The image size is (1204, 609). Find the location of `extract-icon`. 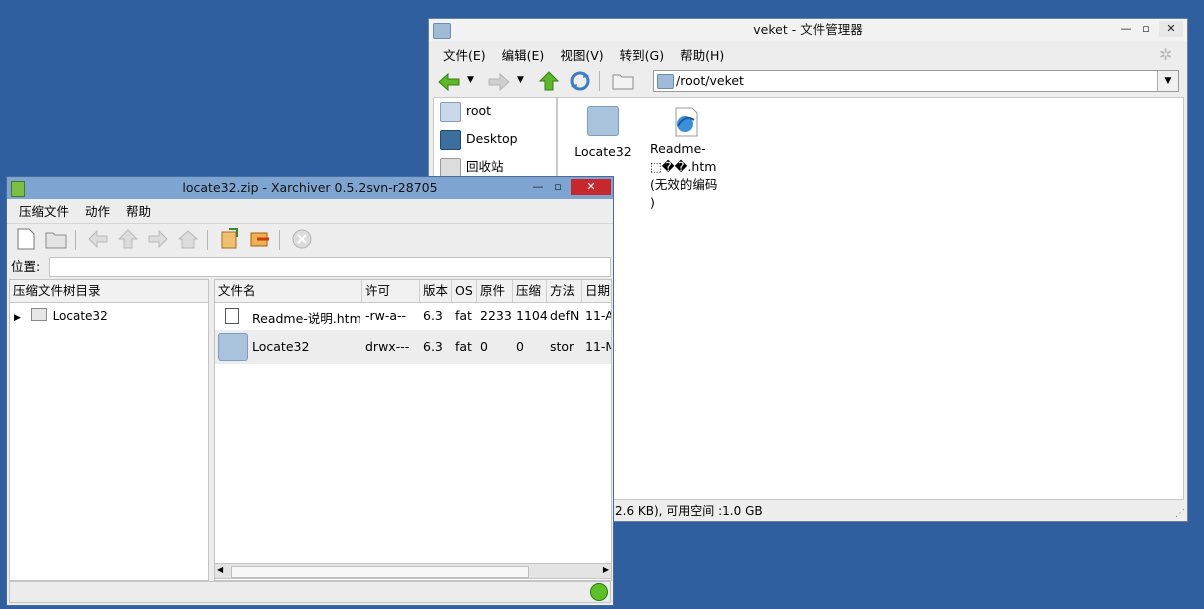

extract-icon is located at coordinates (230, 239).